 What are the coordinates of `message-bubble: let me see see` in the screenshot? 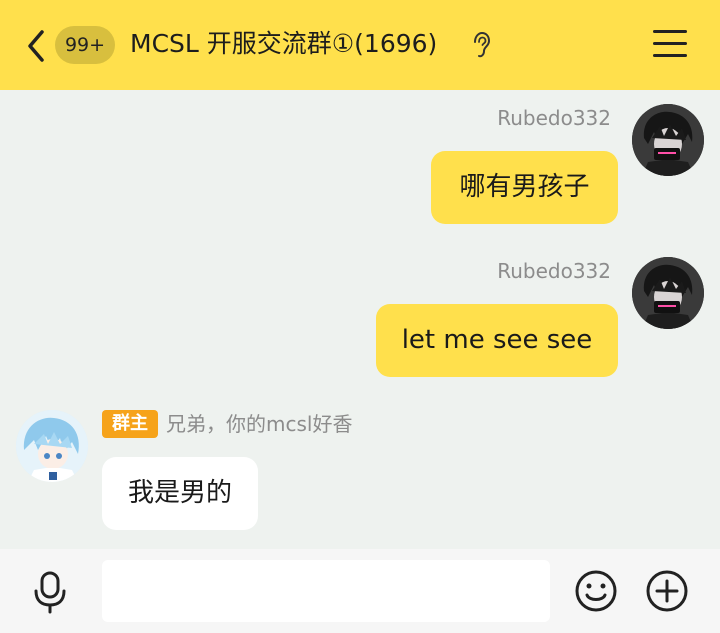 It's located at (497, 340).